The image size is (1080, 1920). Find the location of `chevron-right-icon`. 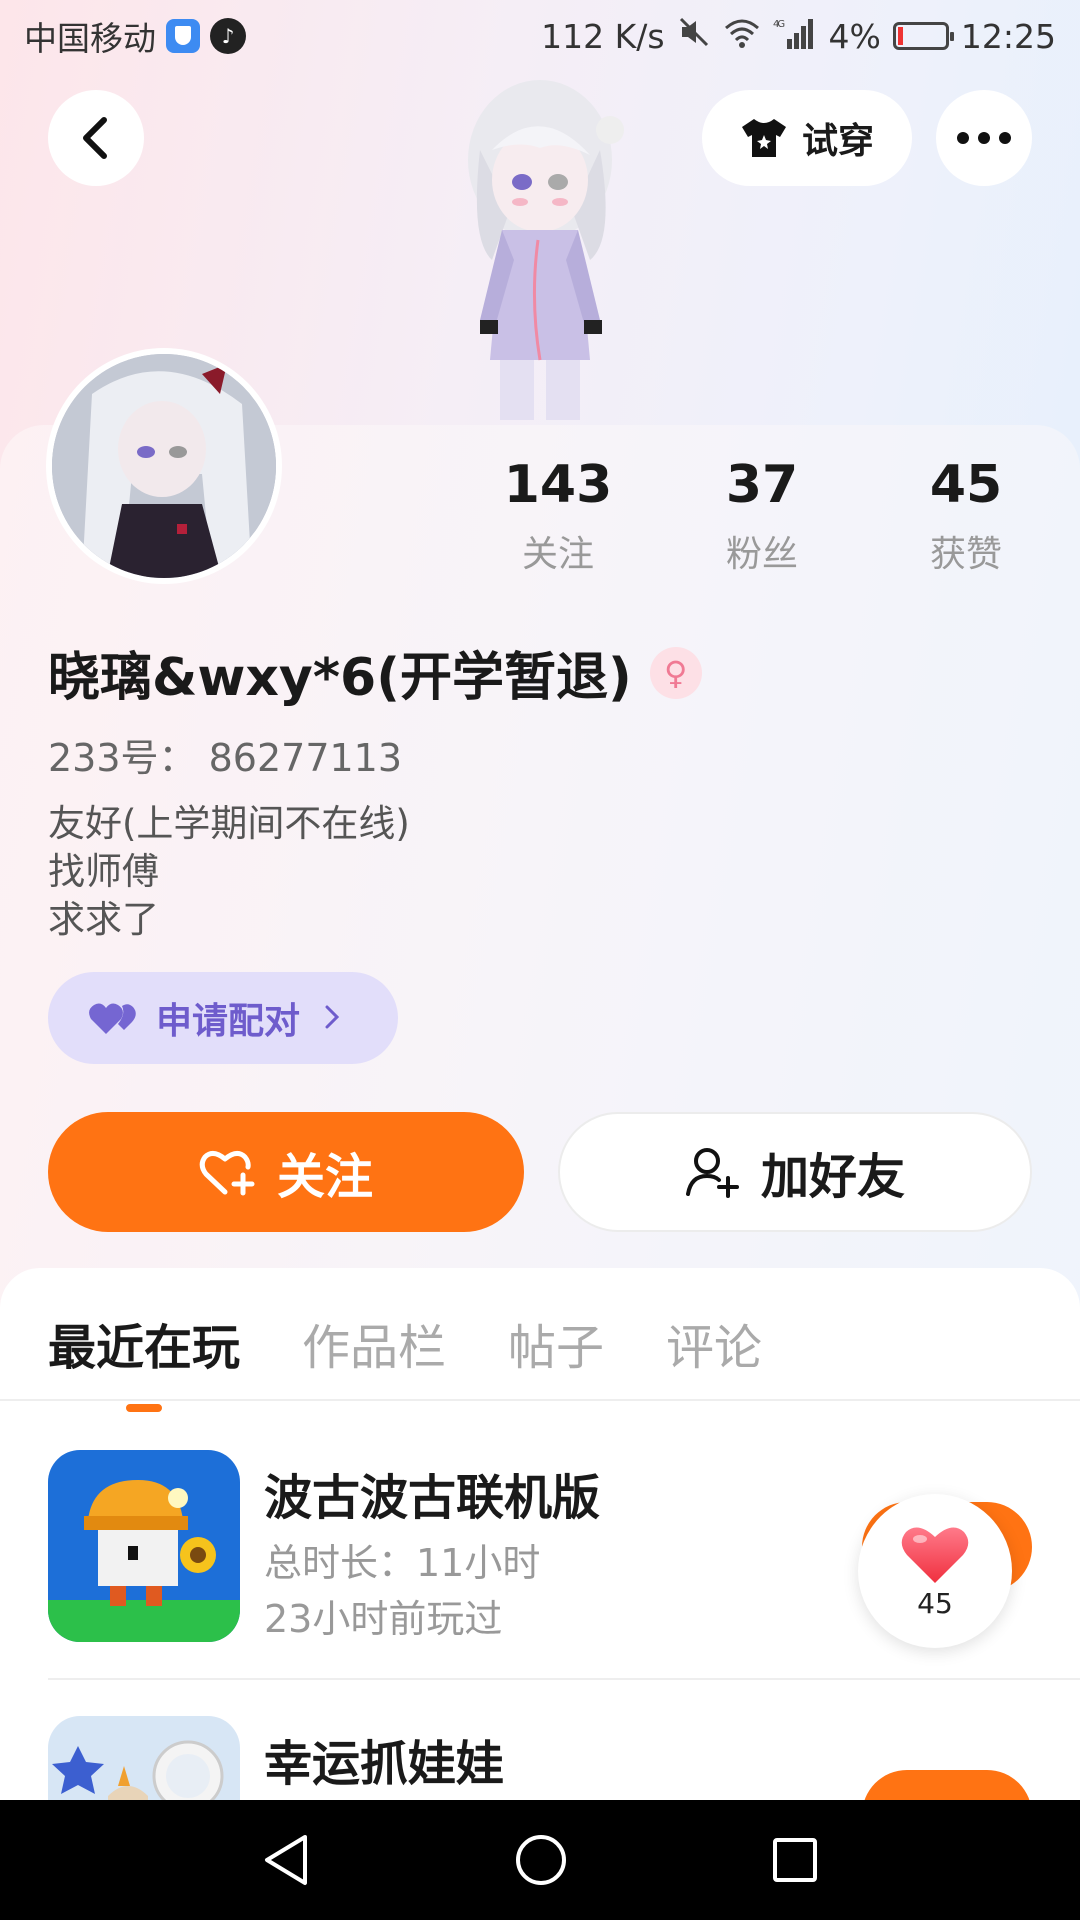

chevron-right-icon is located at coordinates (332, 1018).